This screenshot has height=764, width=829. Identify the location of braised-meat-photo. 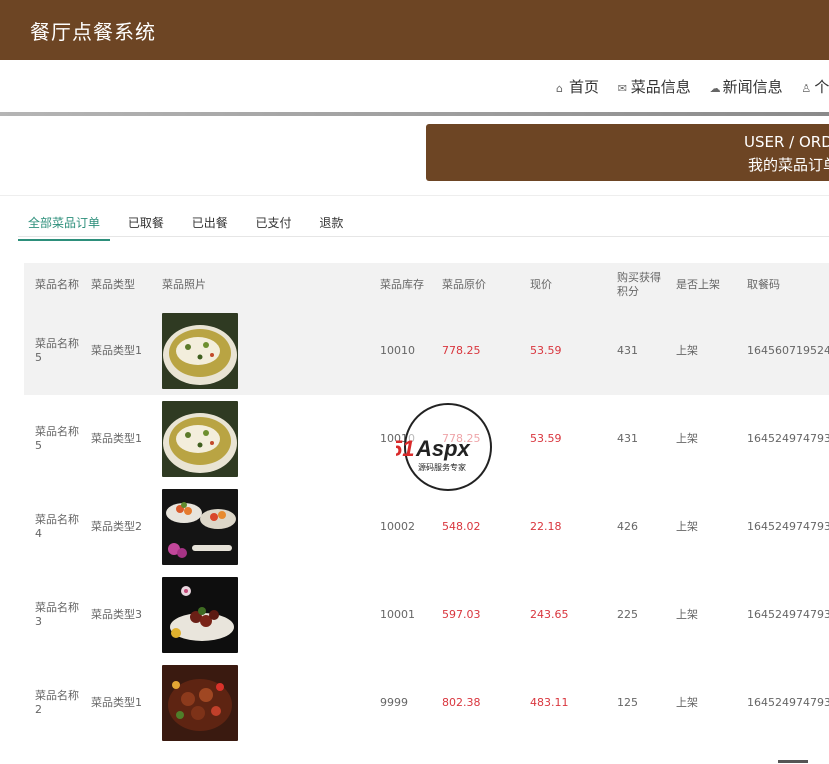
(200, 615).